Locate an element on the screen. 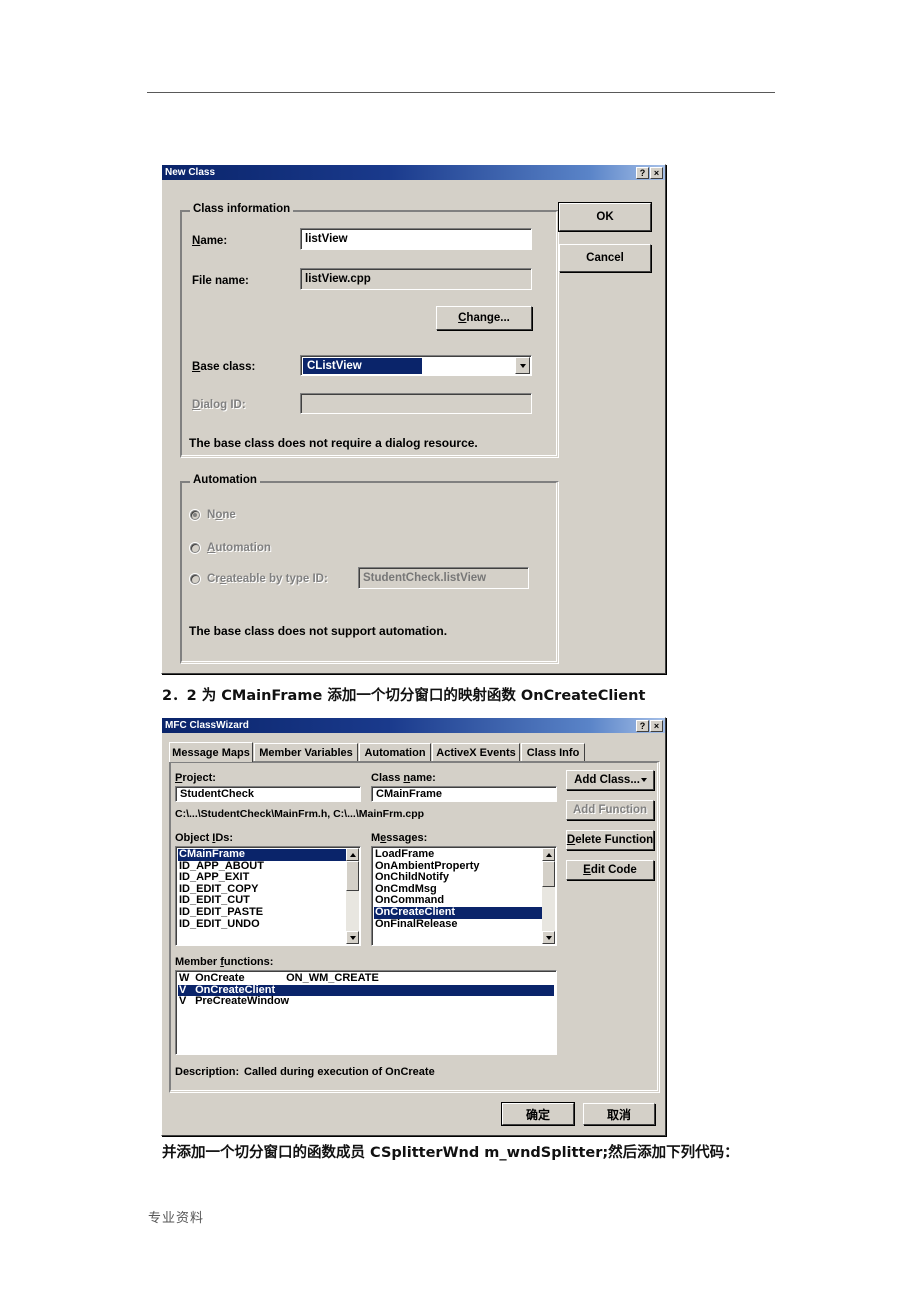 The width and height of the screenshot is (920, 1302). base-class-label: Base class: is located at coordinates (224, 367).